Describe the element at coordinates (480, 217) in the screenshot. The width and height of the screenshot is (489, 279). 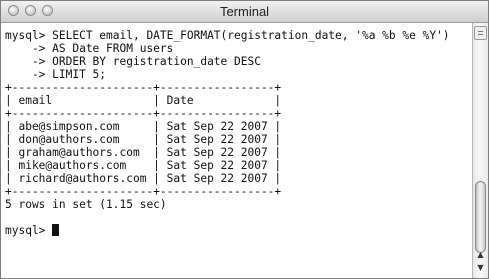
I see `scroll-thumb` at that location.